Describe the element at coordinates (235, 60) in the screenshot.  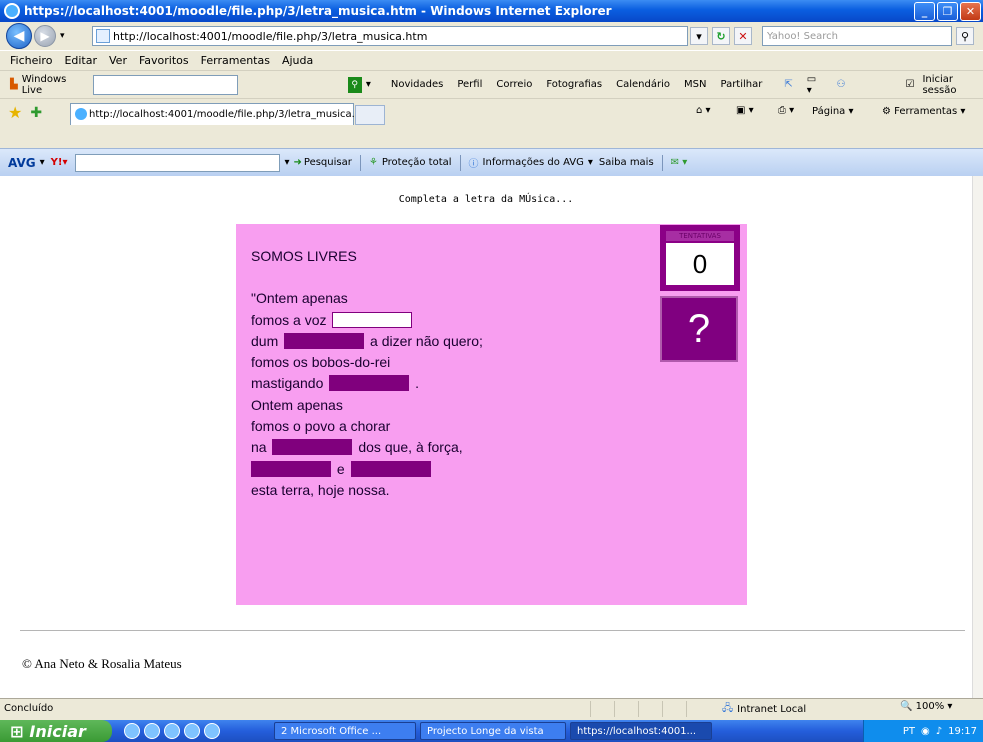
I see `menu-ferramentas: Ferramentas` at that location.